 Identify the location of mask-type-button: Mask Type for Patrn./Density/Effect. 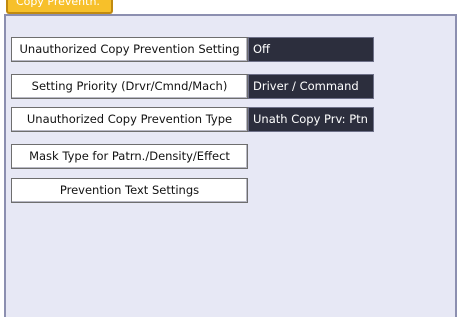
(129, 156).